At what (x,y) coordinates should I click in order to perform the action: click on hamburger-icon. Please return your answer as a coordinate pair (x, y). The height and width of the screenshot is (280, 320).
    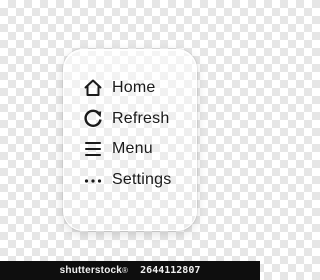
    Looking at the image, I should click on (93, 149).